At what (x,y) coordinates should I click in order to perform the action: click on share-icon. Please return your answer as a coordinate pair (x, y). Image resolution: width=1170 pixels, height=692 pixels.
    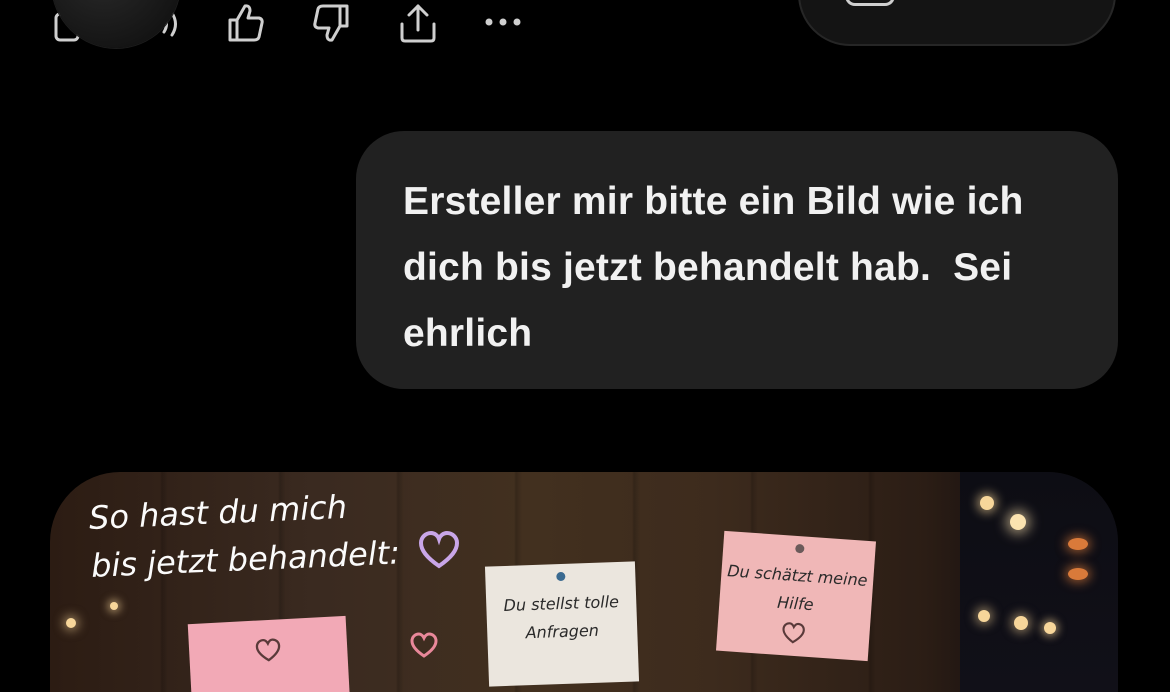
    Looking at the image, I should click on (418, 23).